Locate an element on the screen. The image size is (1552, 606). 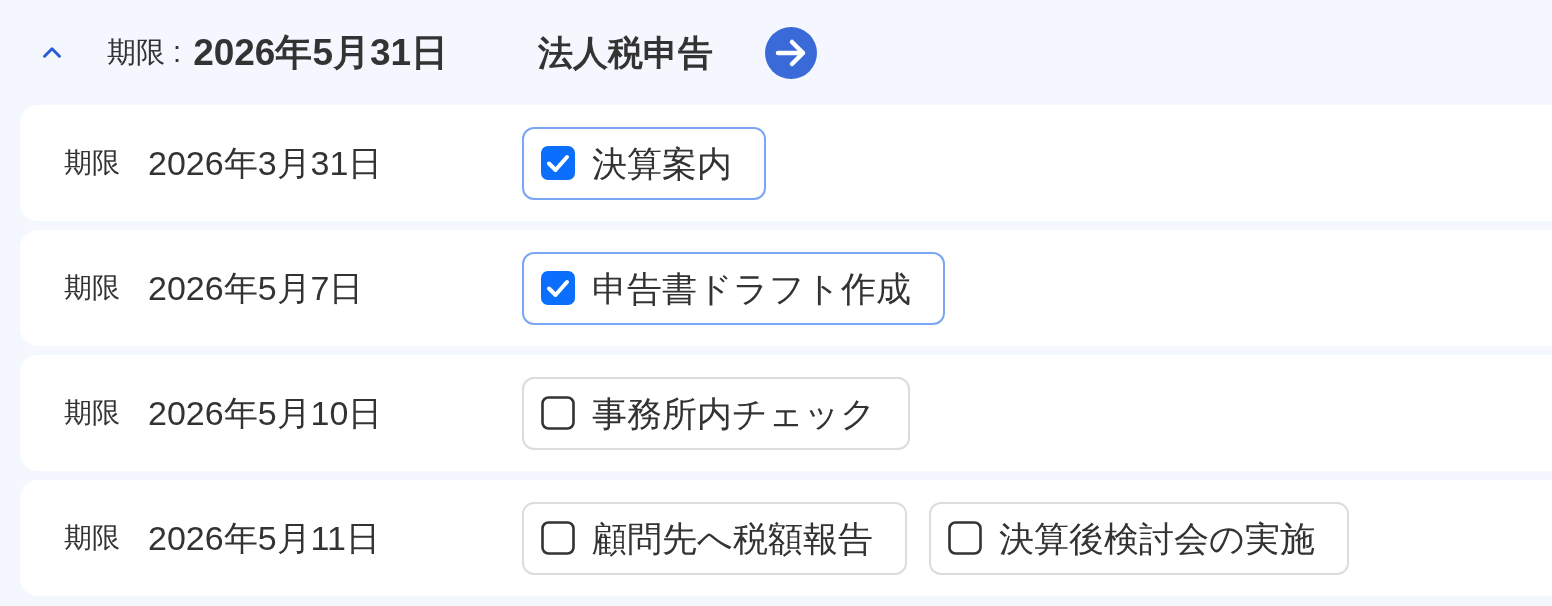
chevron-up-icon is located at coordinates (52, 52).